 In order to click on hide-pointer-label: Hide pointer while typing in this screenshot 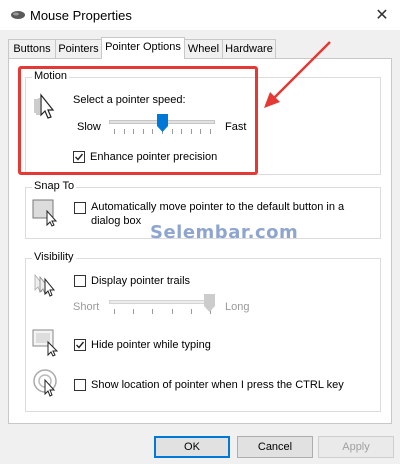, I will do `click(151, 345)`.